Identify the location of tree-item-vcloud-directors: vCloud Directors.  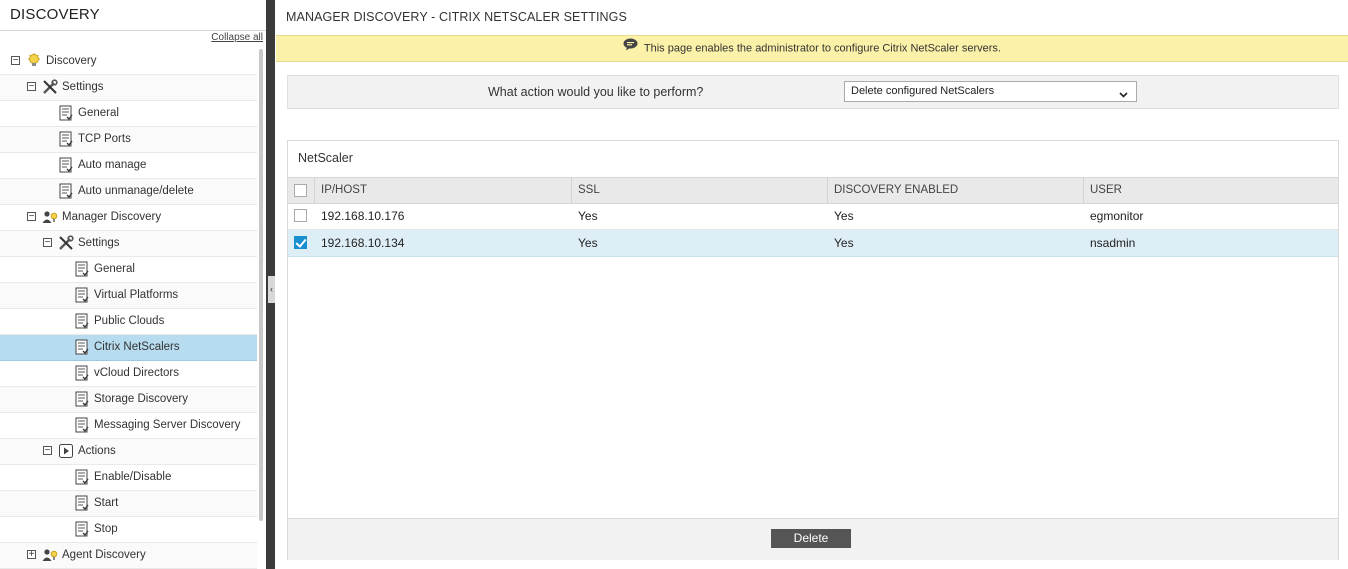
(128, 374).